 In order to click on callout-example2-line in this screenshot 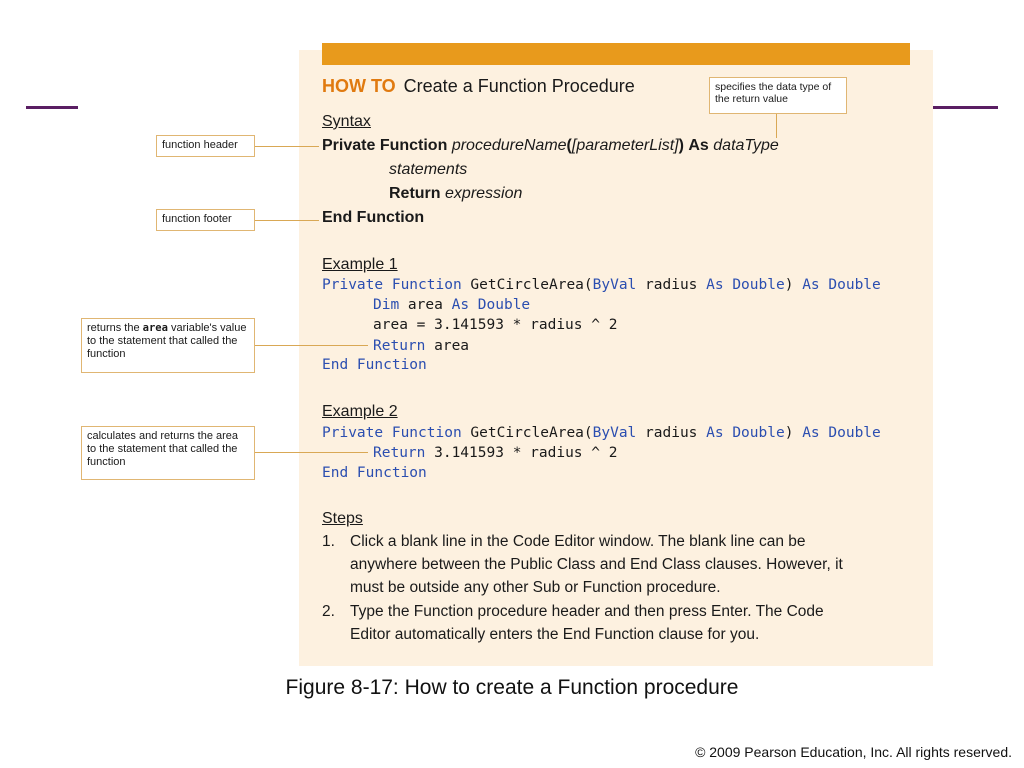, I will do `click(311, 452)`.